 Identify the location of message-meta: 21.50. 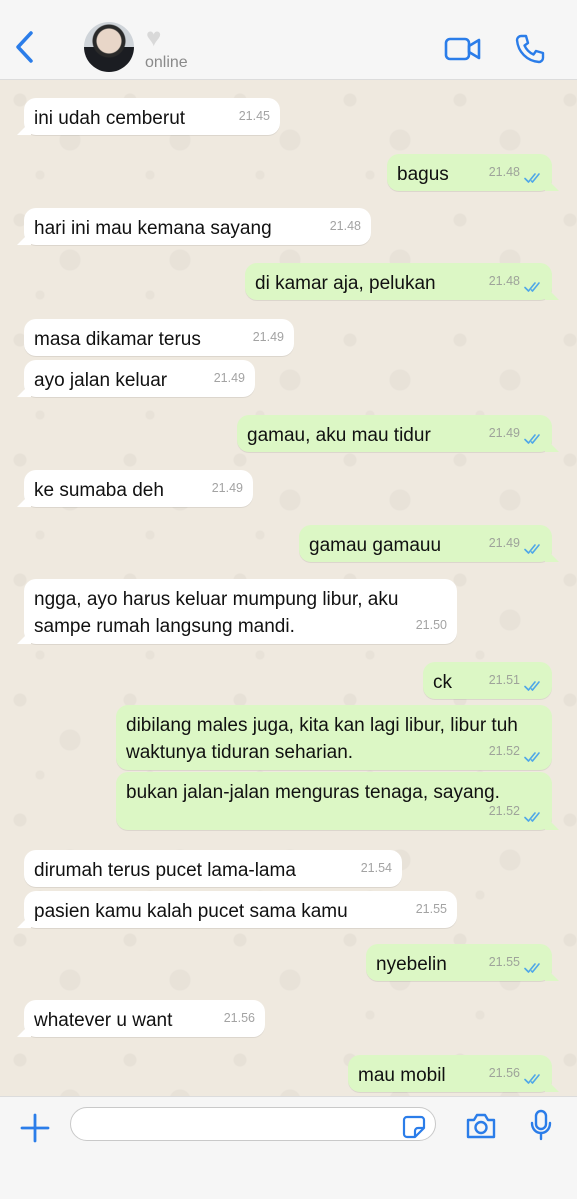
(431, 625).